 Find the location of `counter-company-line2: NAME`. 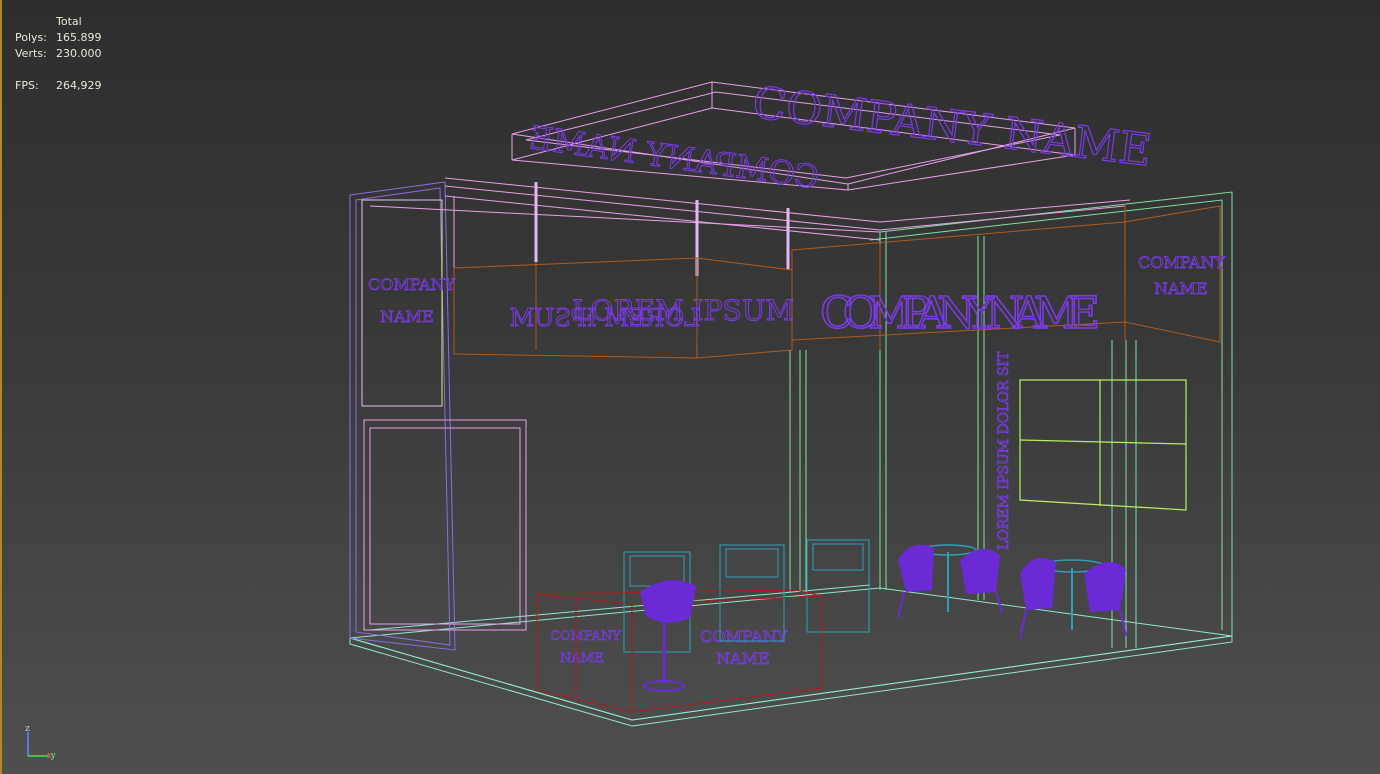

counter-company-line2: NAME is located at coordinates (743, 658).